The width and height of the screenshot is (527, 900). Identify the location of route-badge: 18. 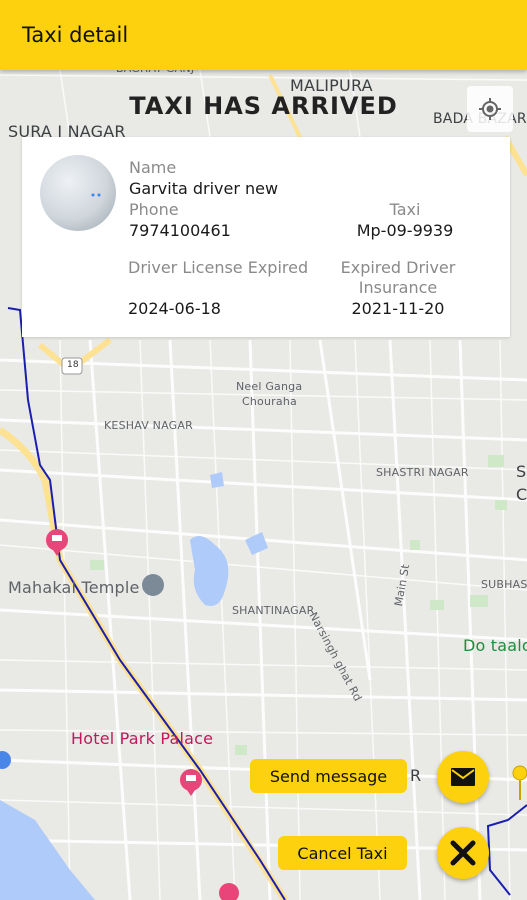
(73, 365).